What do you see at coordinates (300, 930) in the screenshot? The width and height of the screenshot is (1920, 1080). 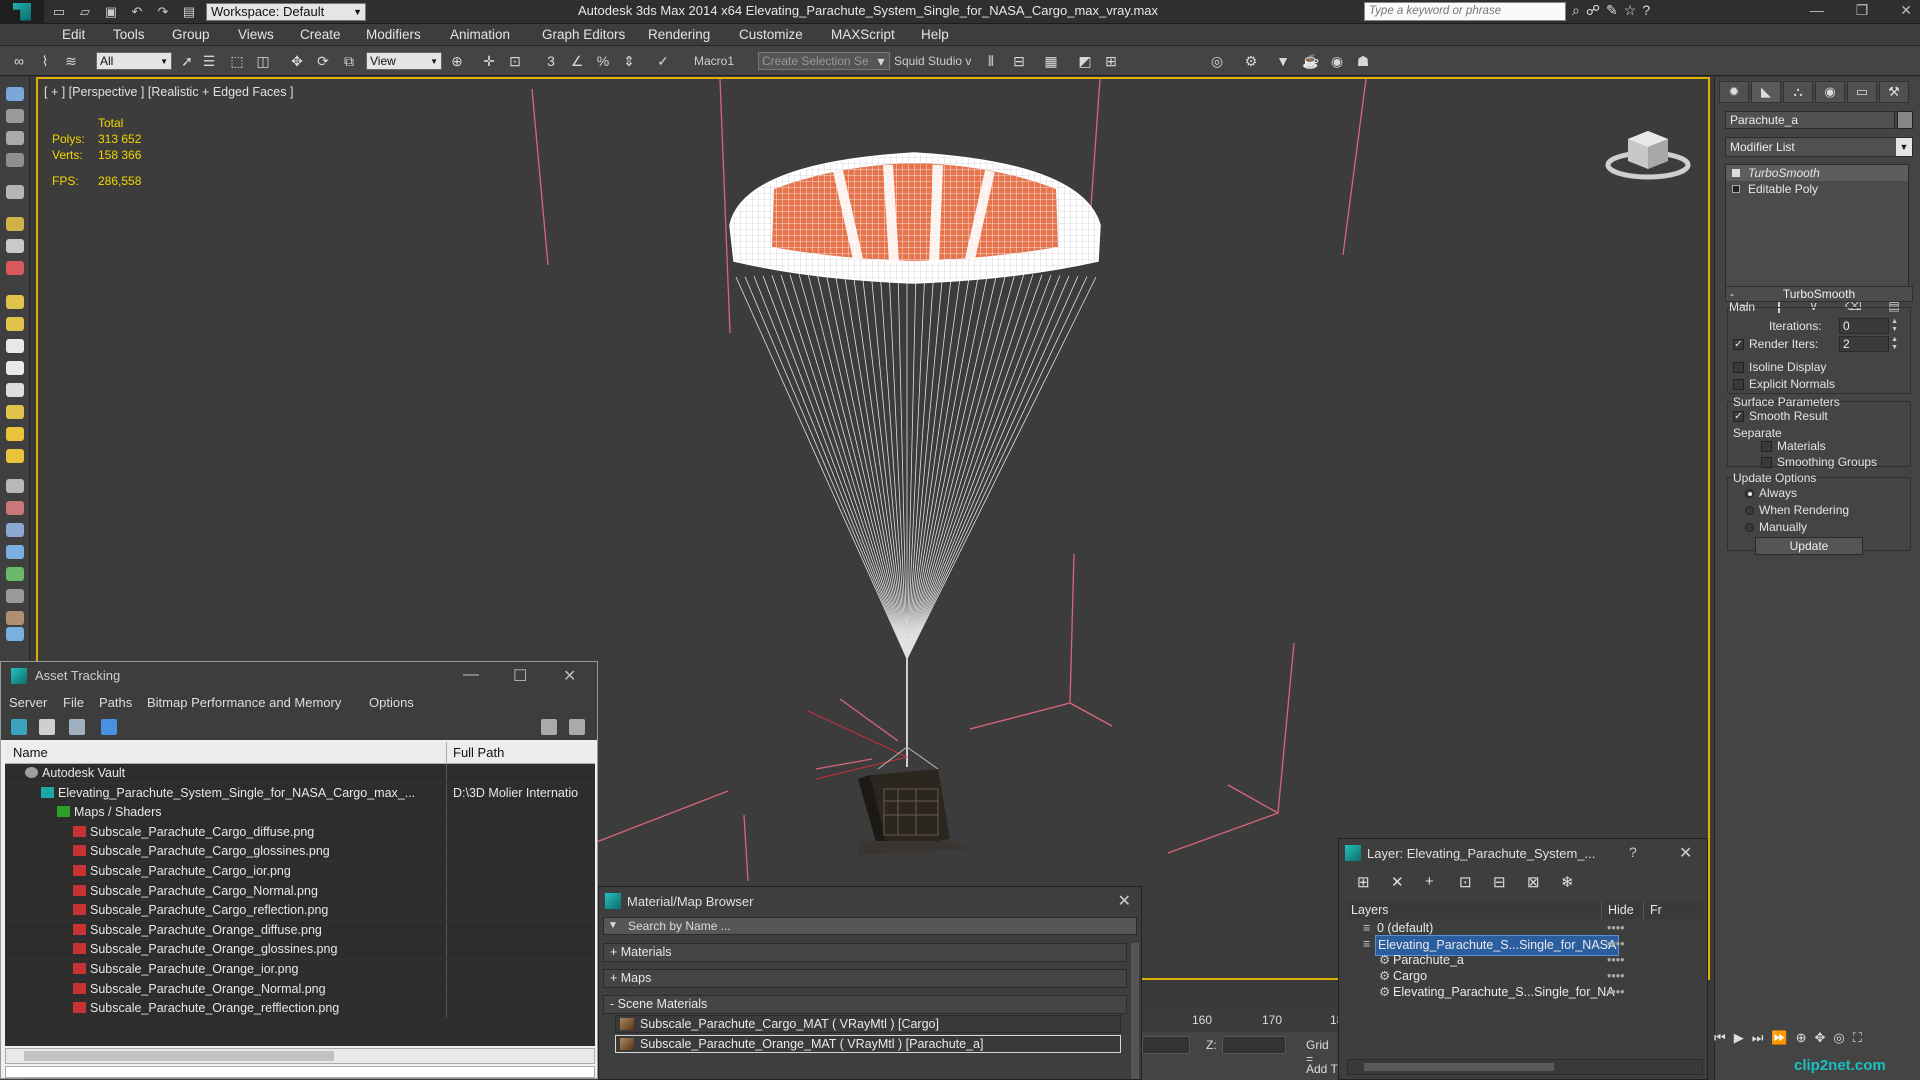 I see `asset-row: Subscale_Parachute_Orange_diffuse.png` at bounding box center [300, 930].